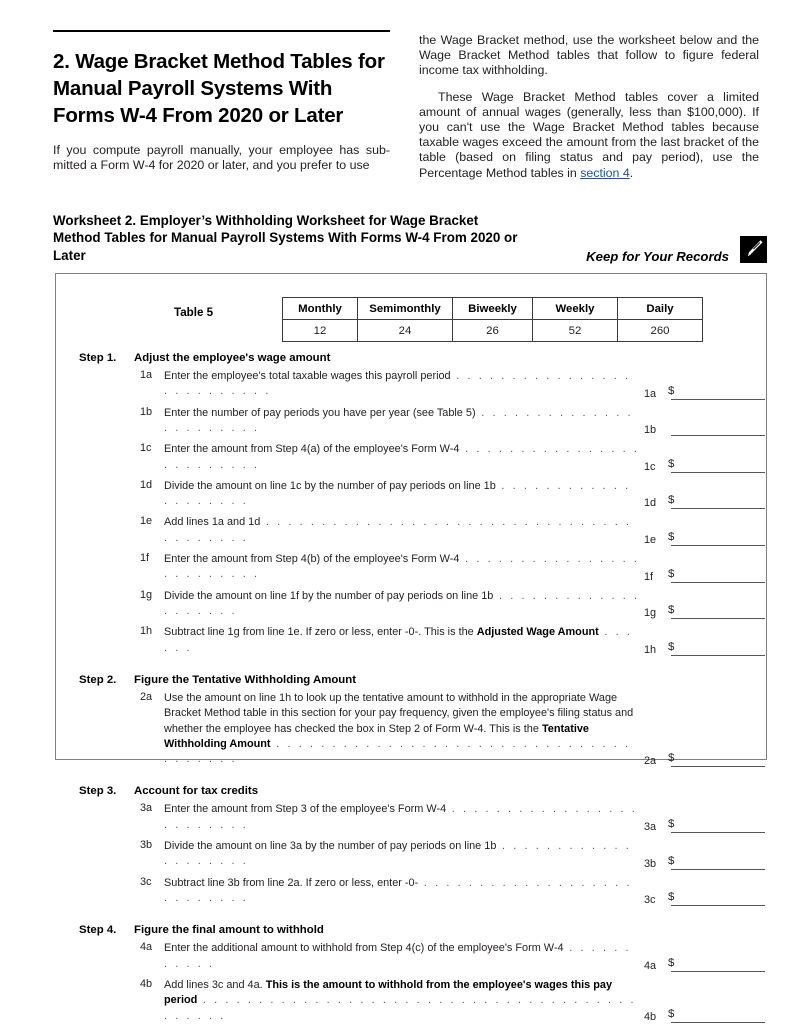 The height and width of the screenshot is (1029, 810). Describe the element at coordinates (650, 649) in the screenshot. I see `line-ref: 1h` at that location.